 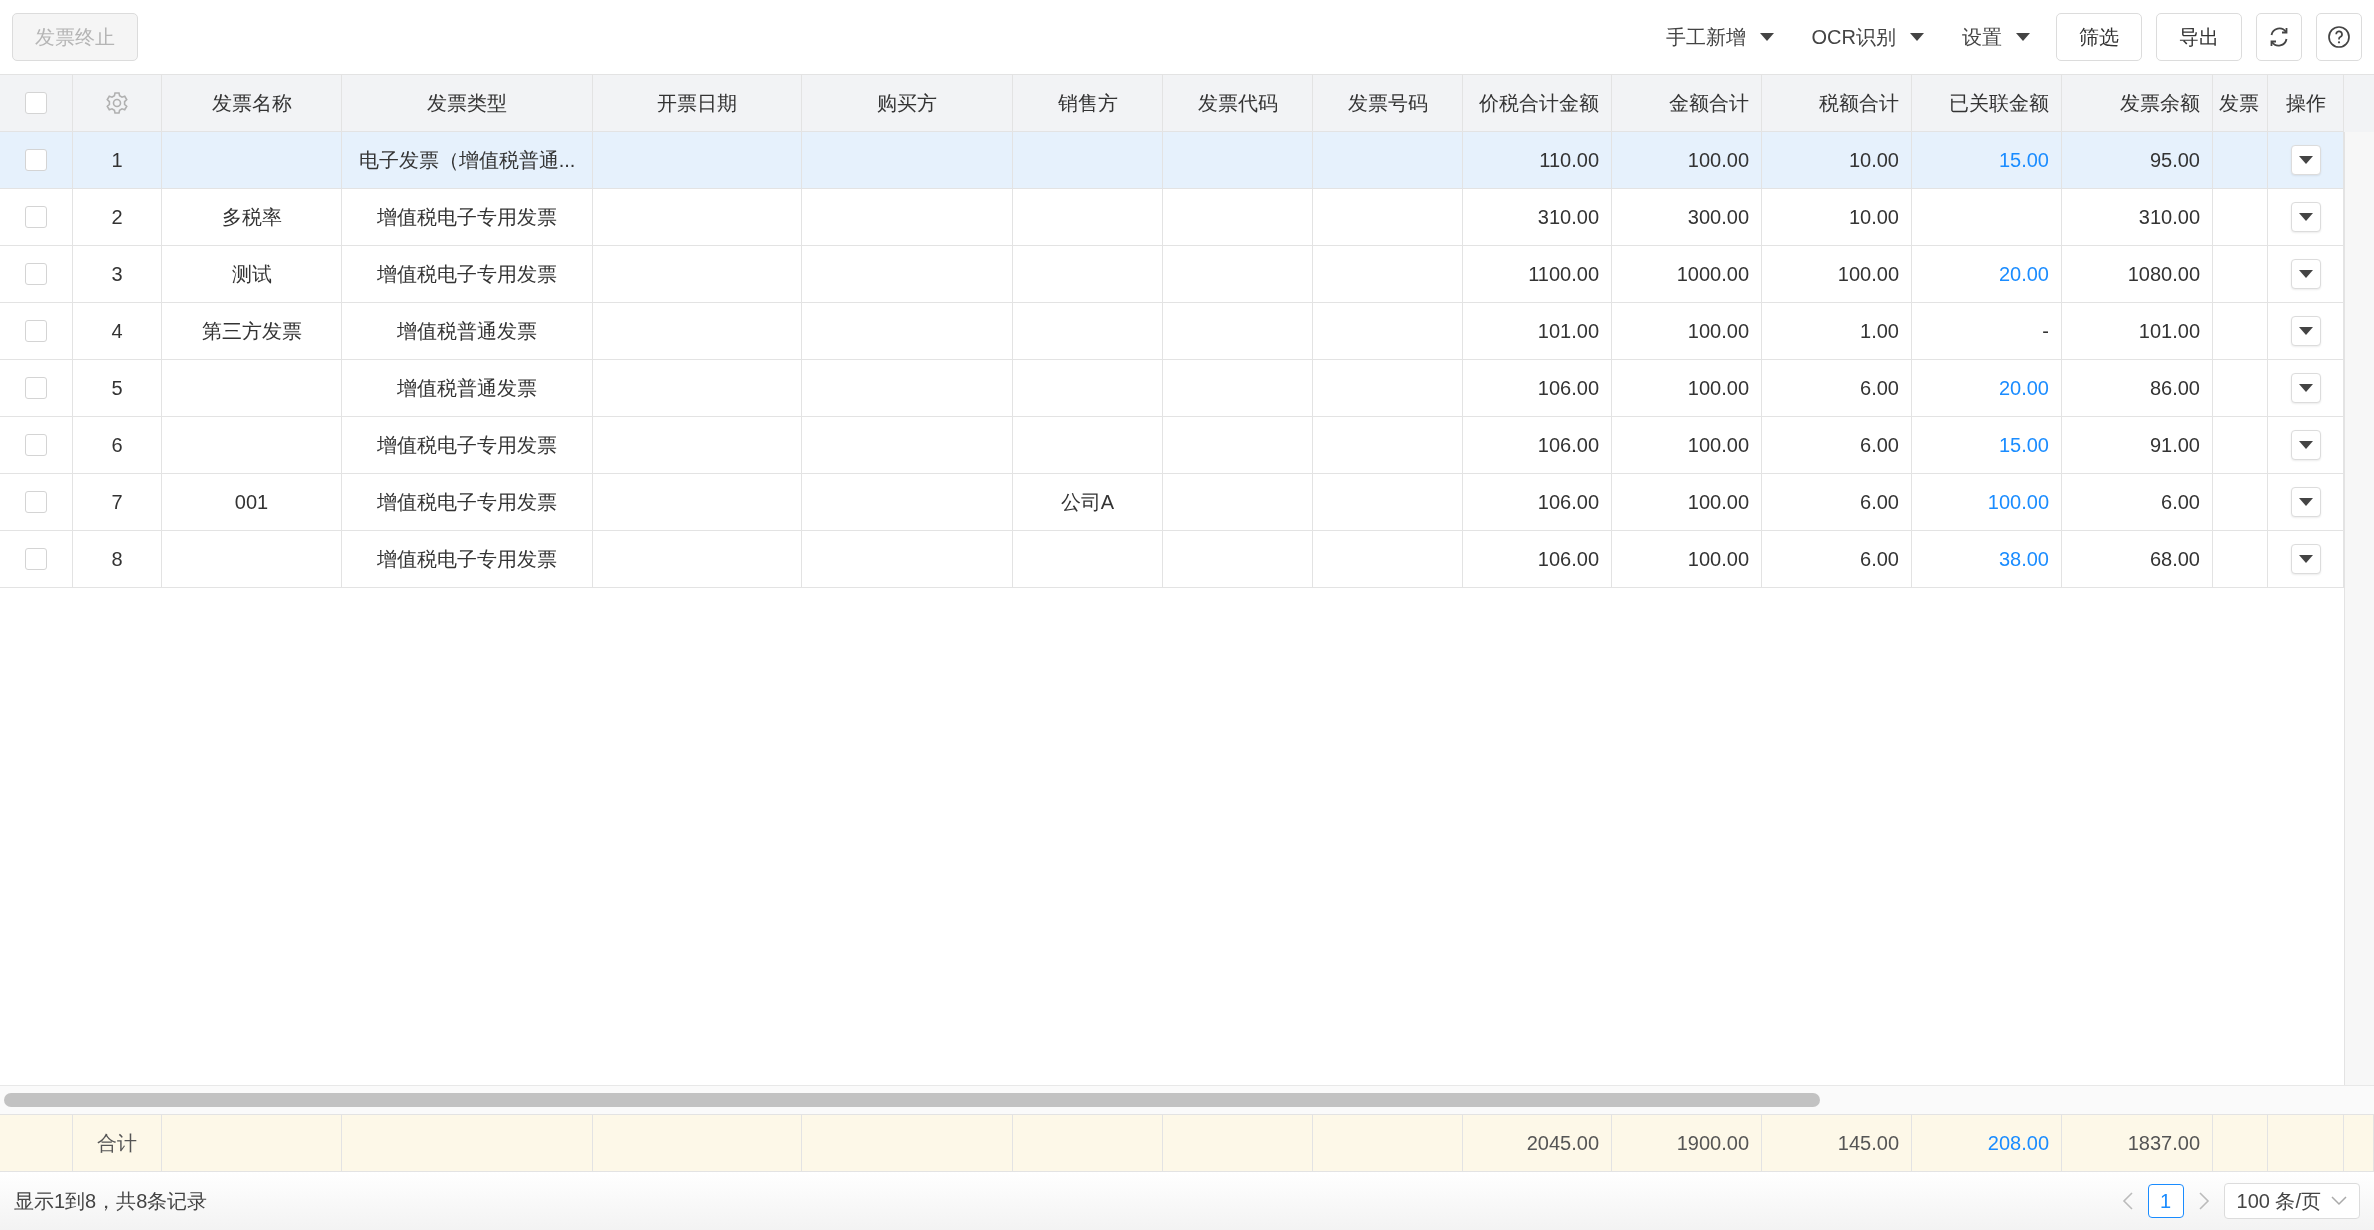 I want to click on help-icon, so click(x=2339, y=37).